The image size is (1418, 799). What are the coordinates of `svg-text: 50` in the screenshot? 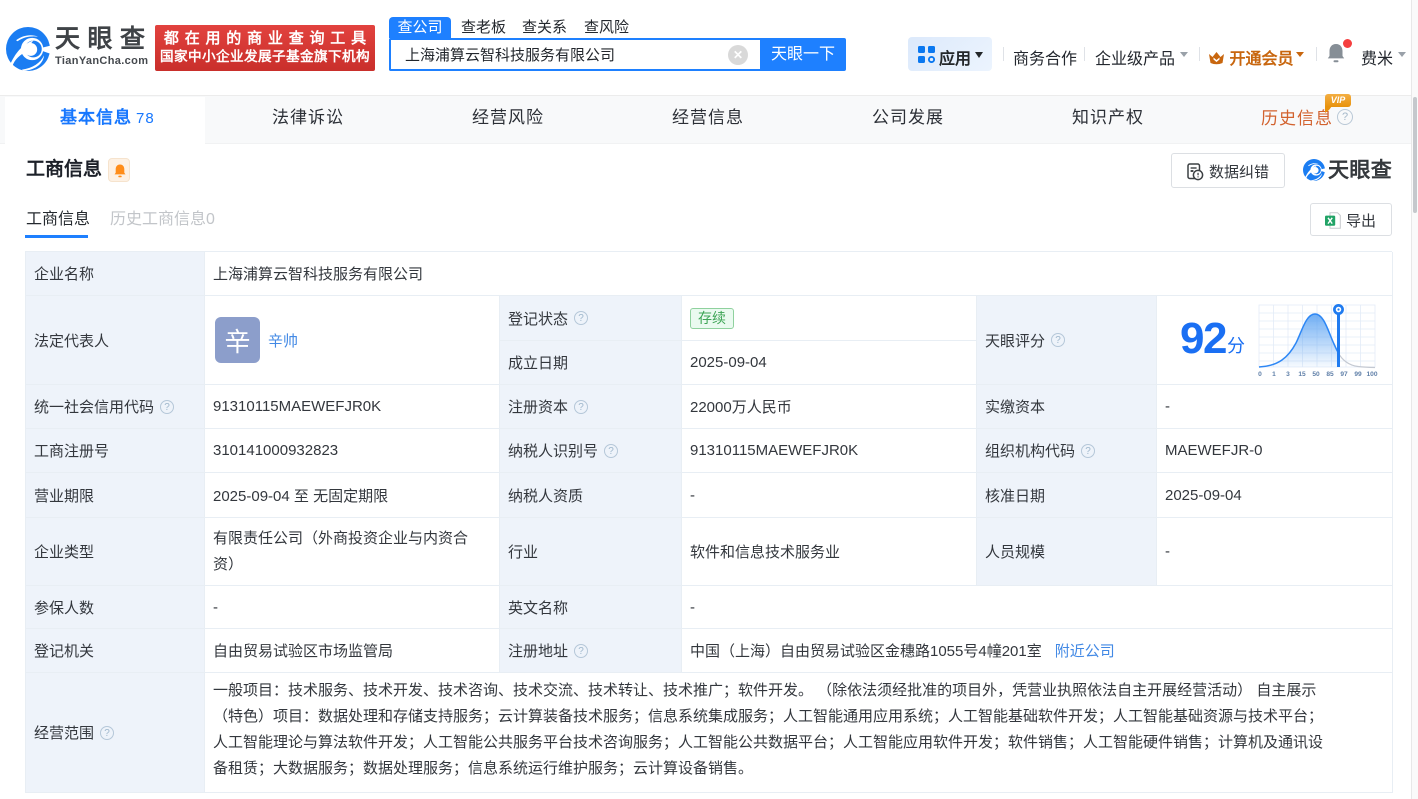 It's located at (1316, 374).